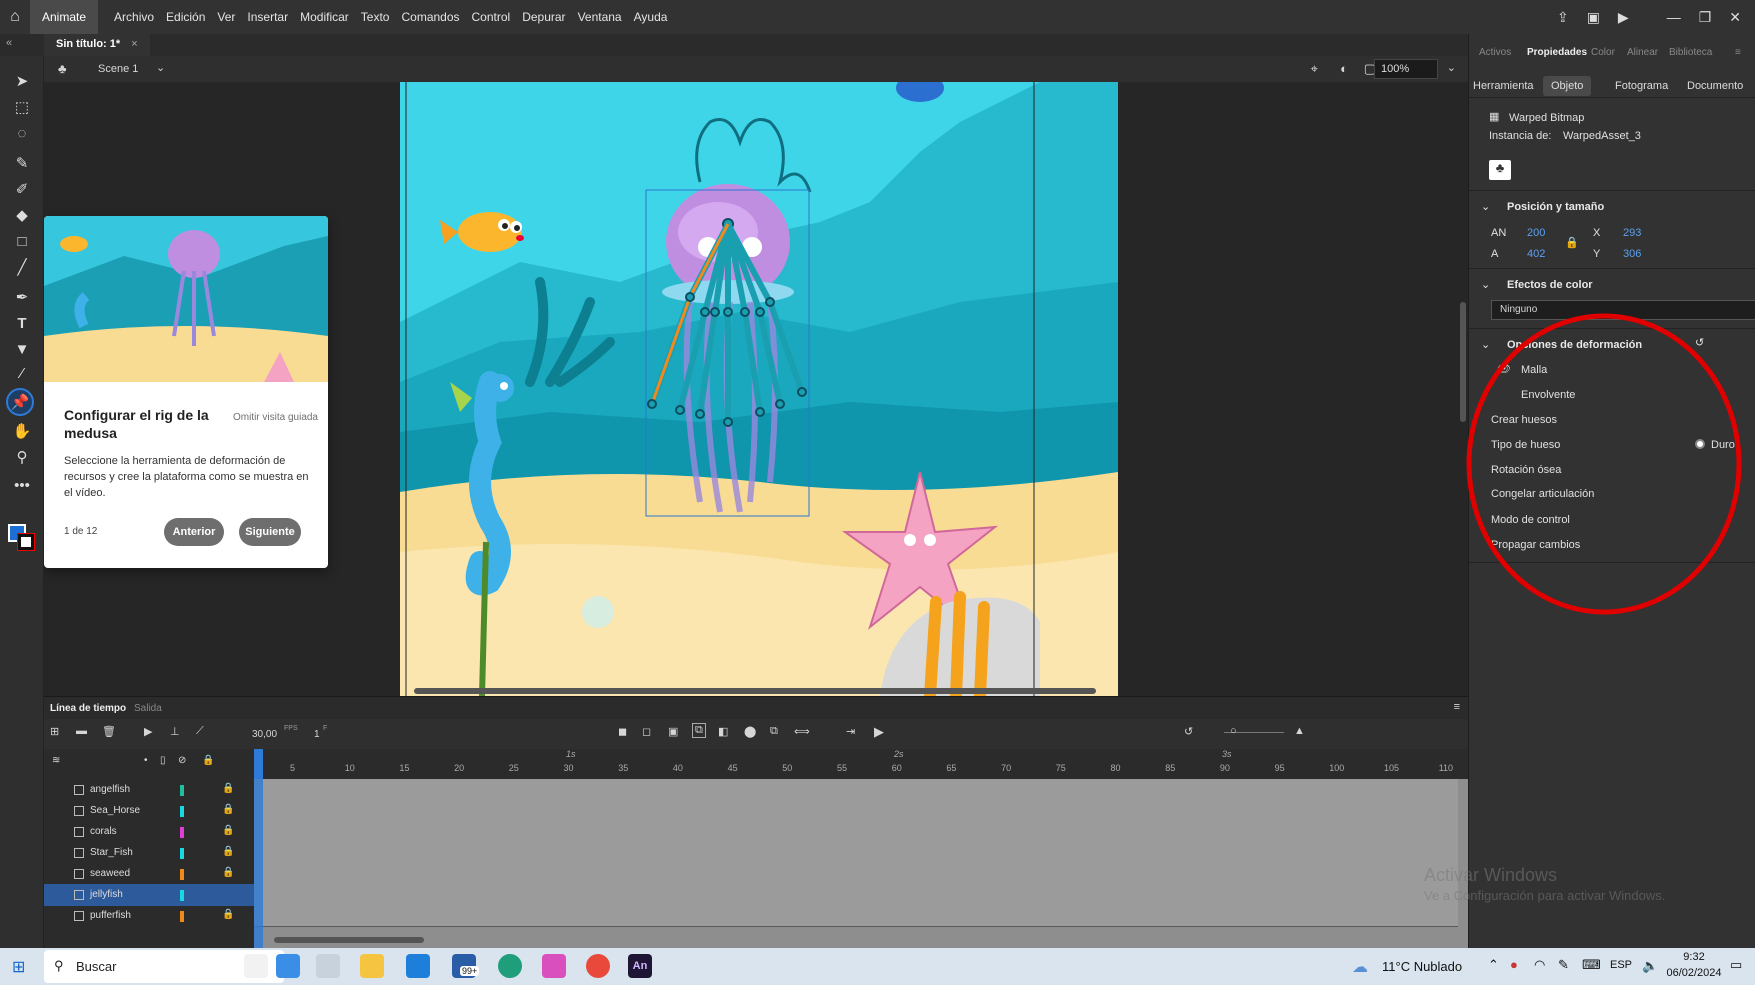  What do you see at coordinates (1457, 707) in the screenshot?
I see `timeline-menu-icon: ≡` at bounding box center [1457, 707].